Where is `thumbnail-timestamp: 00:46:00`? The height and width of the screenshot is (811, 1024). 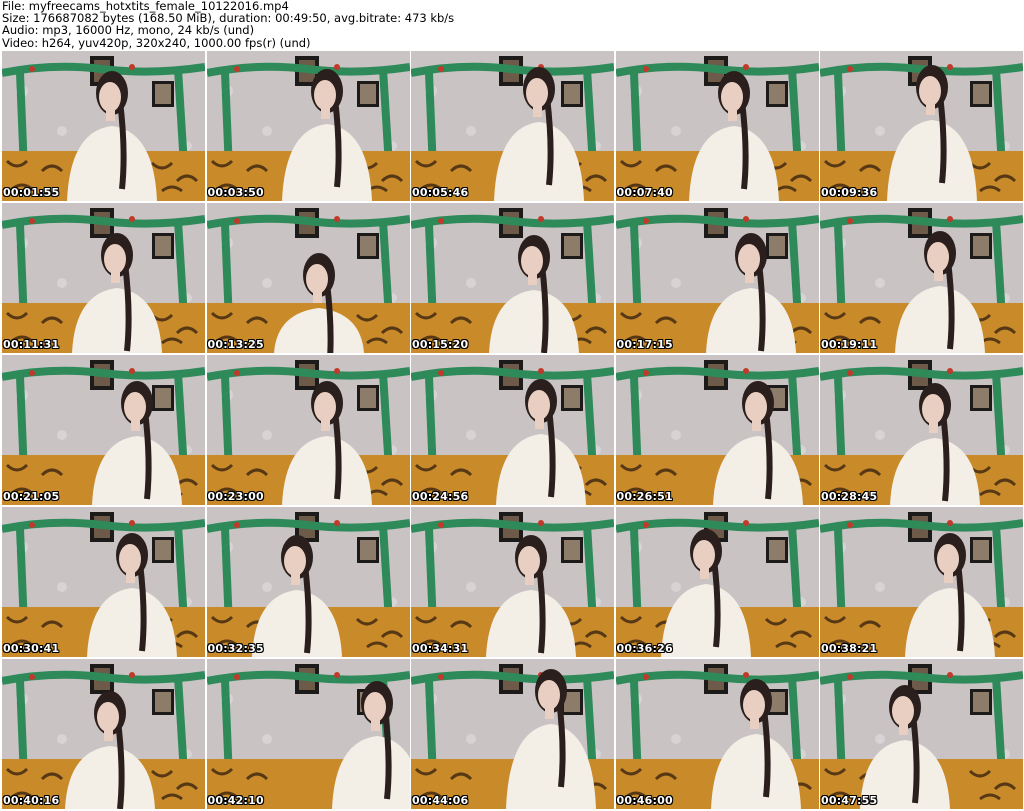 thumbnail-timestamp: 00:46:00 is located at coordinates (644, 800).